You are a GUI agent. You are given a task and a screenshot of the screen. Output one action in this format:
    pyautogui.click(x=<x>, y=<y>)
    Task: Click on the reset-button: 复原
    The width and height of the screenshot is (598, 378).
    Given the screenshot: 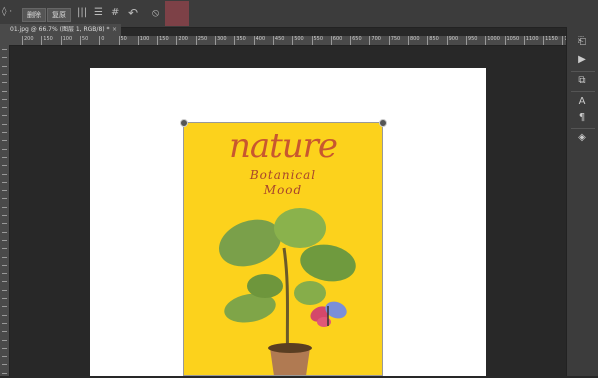 What is the action you would take?
    pyautogui.click(x=59, y=15)
    